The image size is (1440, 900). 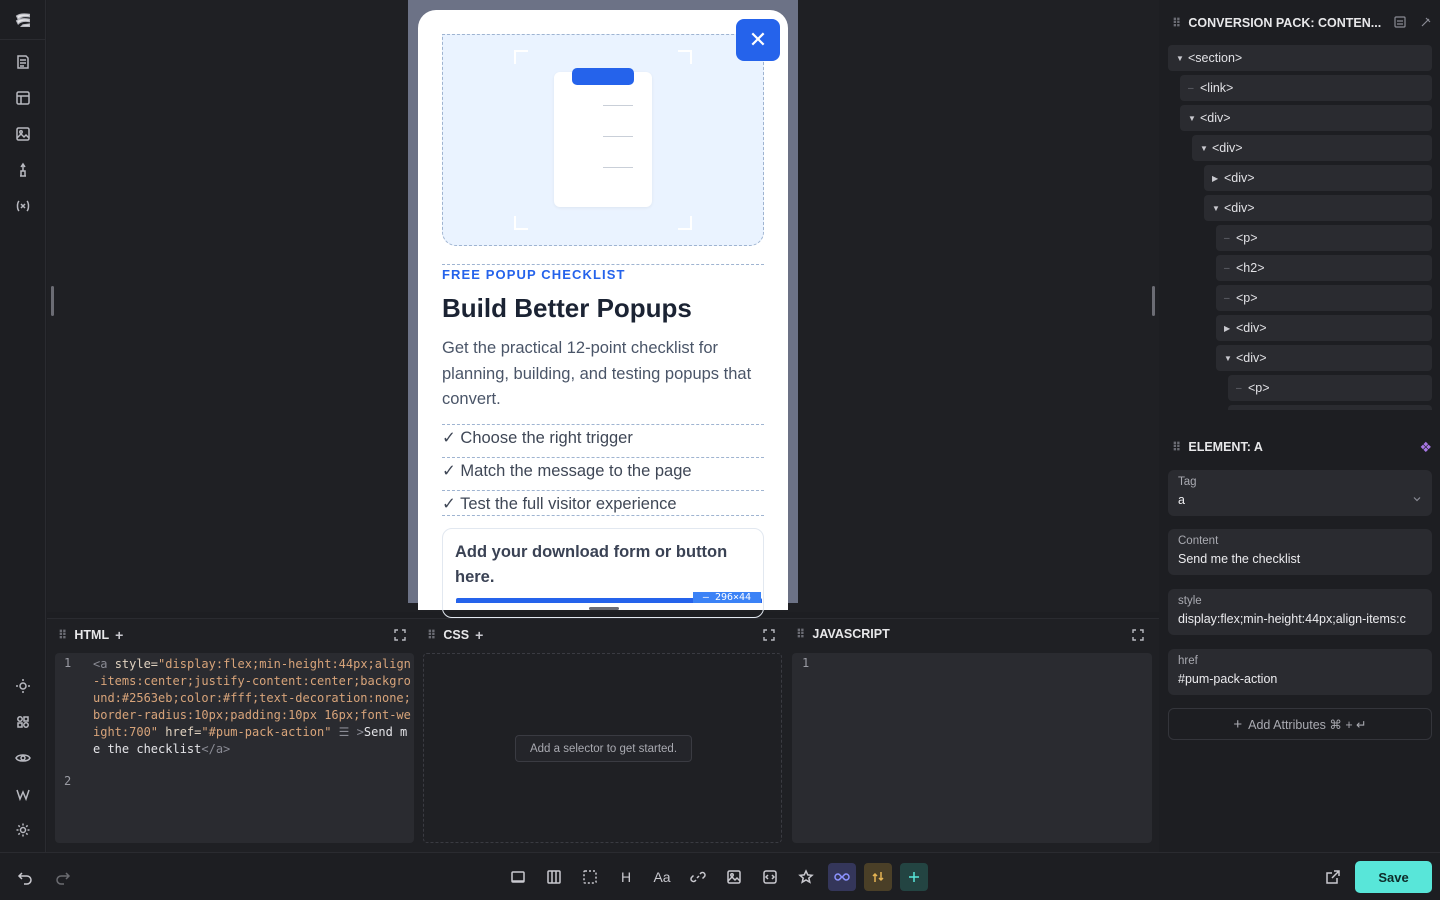 What do you see at coordinates (1300, 672) in the screenshot?
I see `href-field: href #pum-pack-action` at bounding box center [1300, 672].